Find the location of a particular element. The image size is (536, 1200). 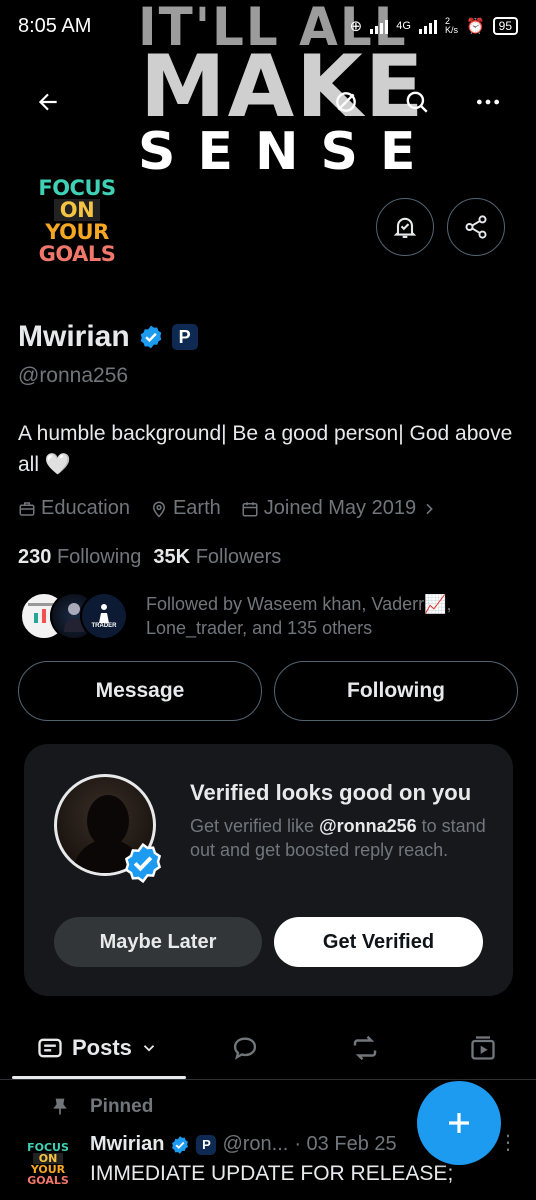

plus-icon is located at coordinates (459, 1123).